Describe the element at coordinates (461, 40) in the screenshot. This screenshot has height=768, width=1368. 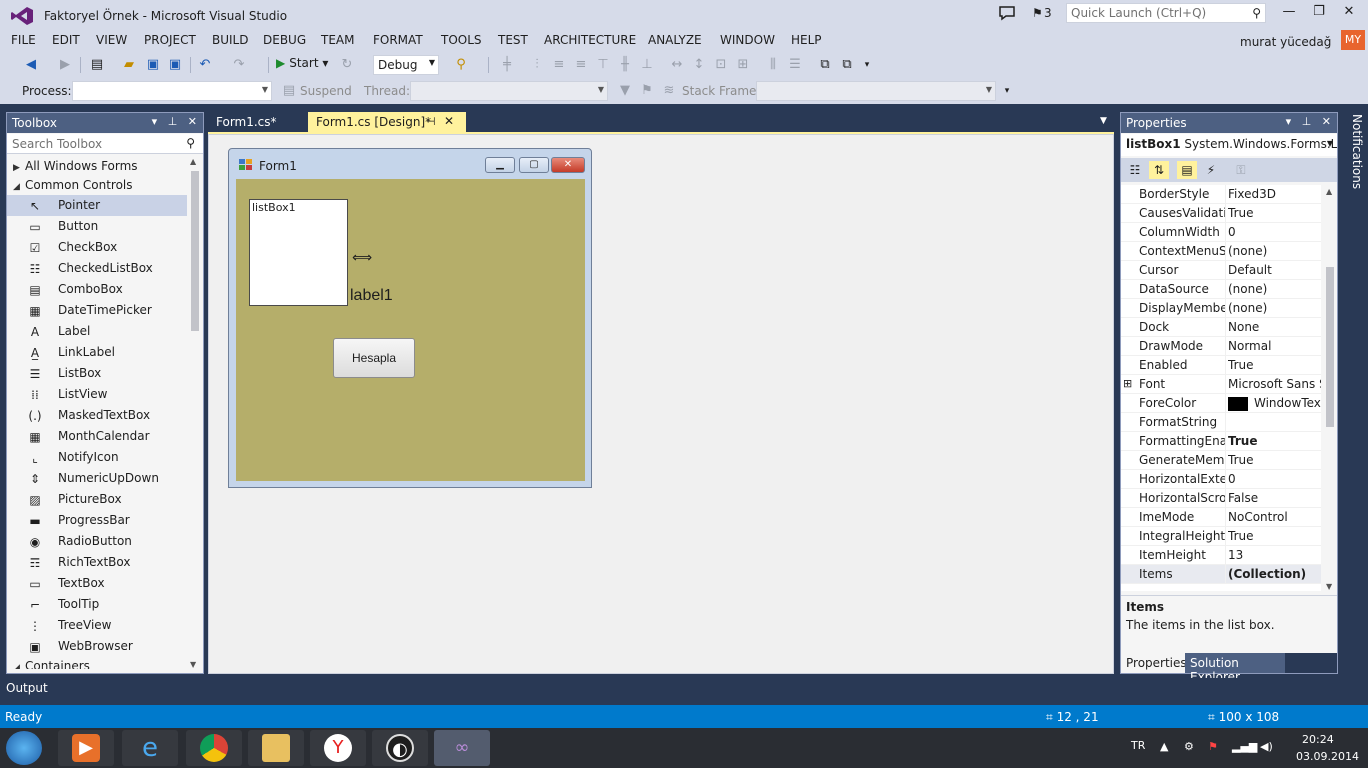
I see `menu-tools: TOOLS` at that location.